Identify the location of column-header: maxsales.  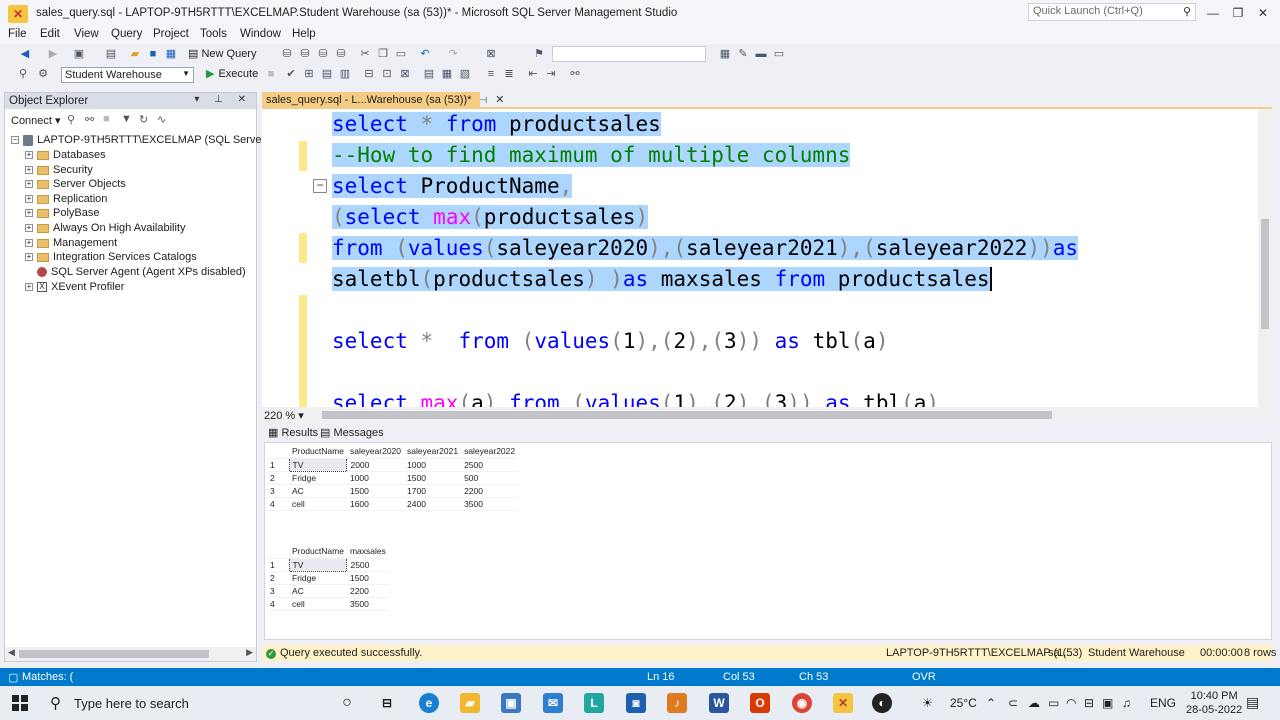
(367, 552).